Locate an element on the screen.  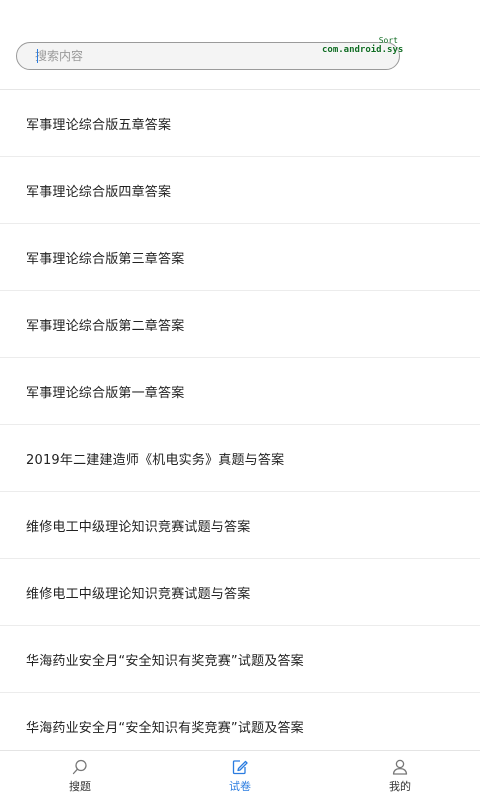
user-icon is located at coordinates (400, 767).